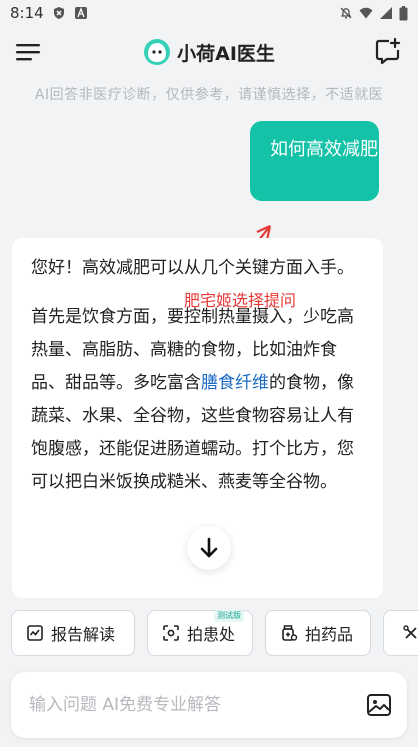 The height and width of the screenshot is (747, 418). I want to click on image-upload-icon, so click(379, 705).